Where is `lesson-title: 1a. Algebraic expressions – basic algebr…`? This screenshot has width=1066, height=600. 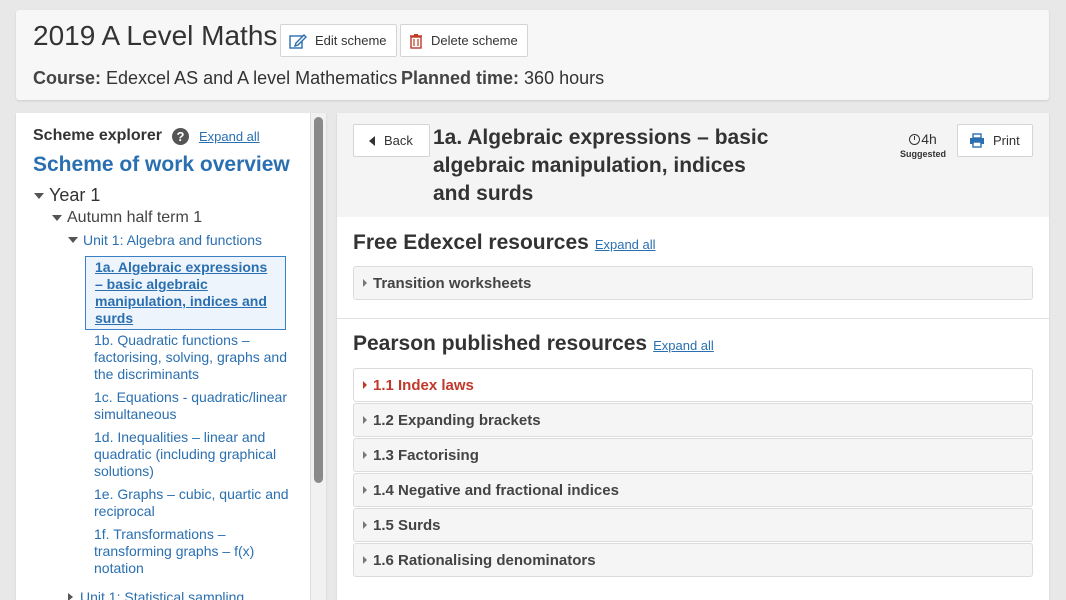 lesson-title: 1a. Algebraic expressions – basic algebr… is located at coordinates (601, 165).